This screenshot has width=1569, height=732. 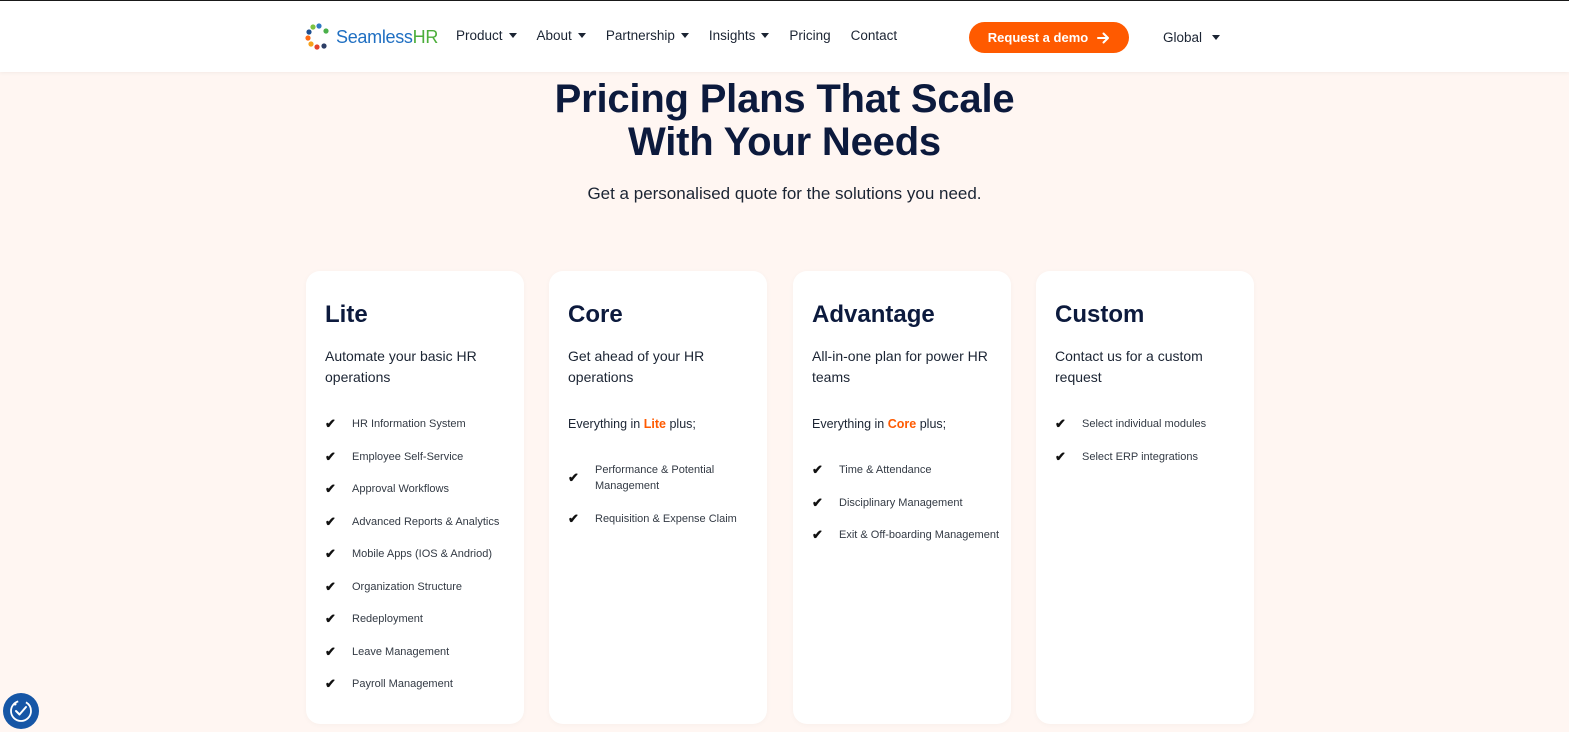 I want to click on feature-item: ✔ HR Information System, so click(x=395, y=423).